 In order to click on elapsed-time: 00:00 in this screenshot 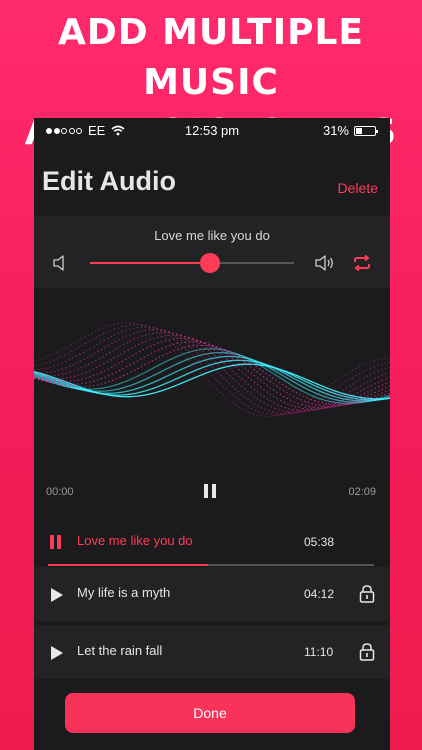, I will do `click(60, 492)`.